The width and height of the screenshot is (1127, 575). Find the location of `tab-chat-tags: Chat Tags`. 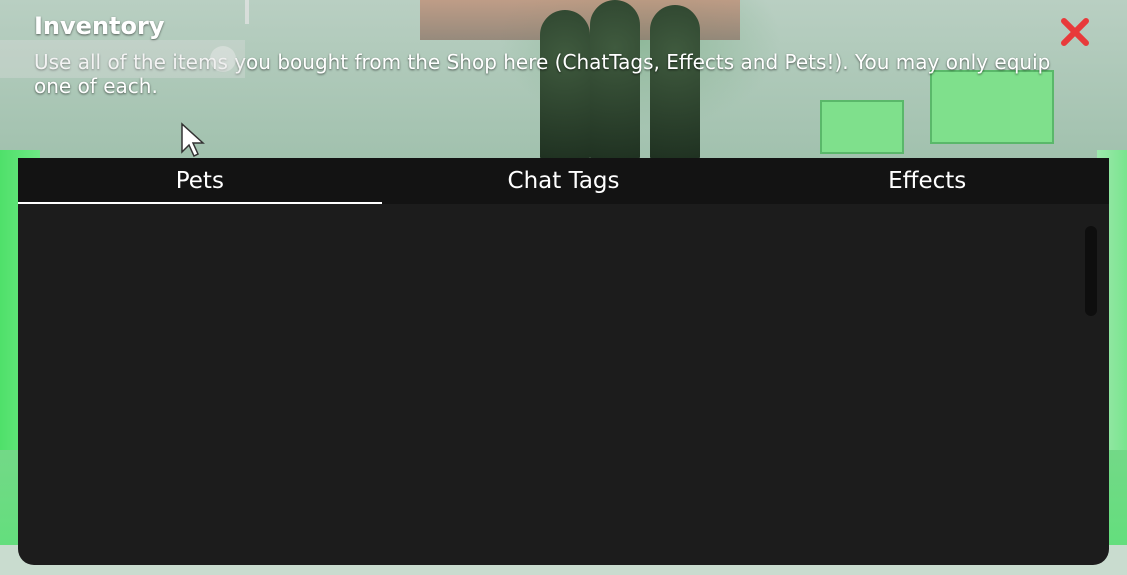

tab-chat-tags: Chat Tags is located at coordinates (564, 181).